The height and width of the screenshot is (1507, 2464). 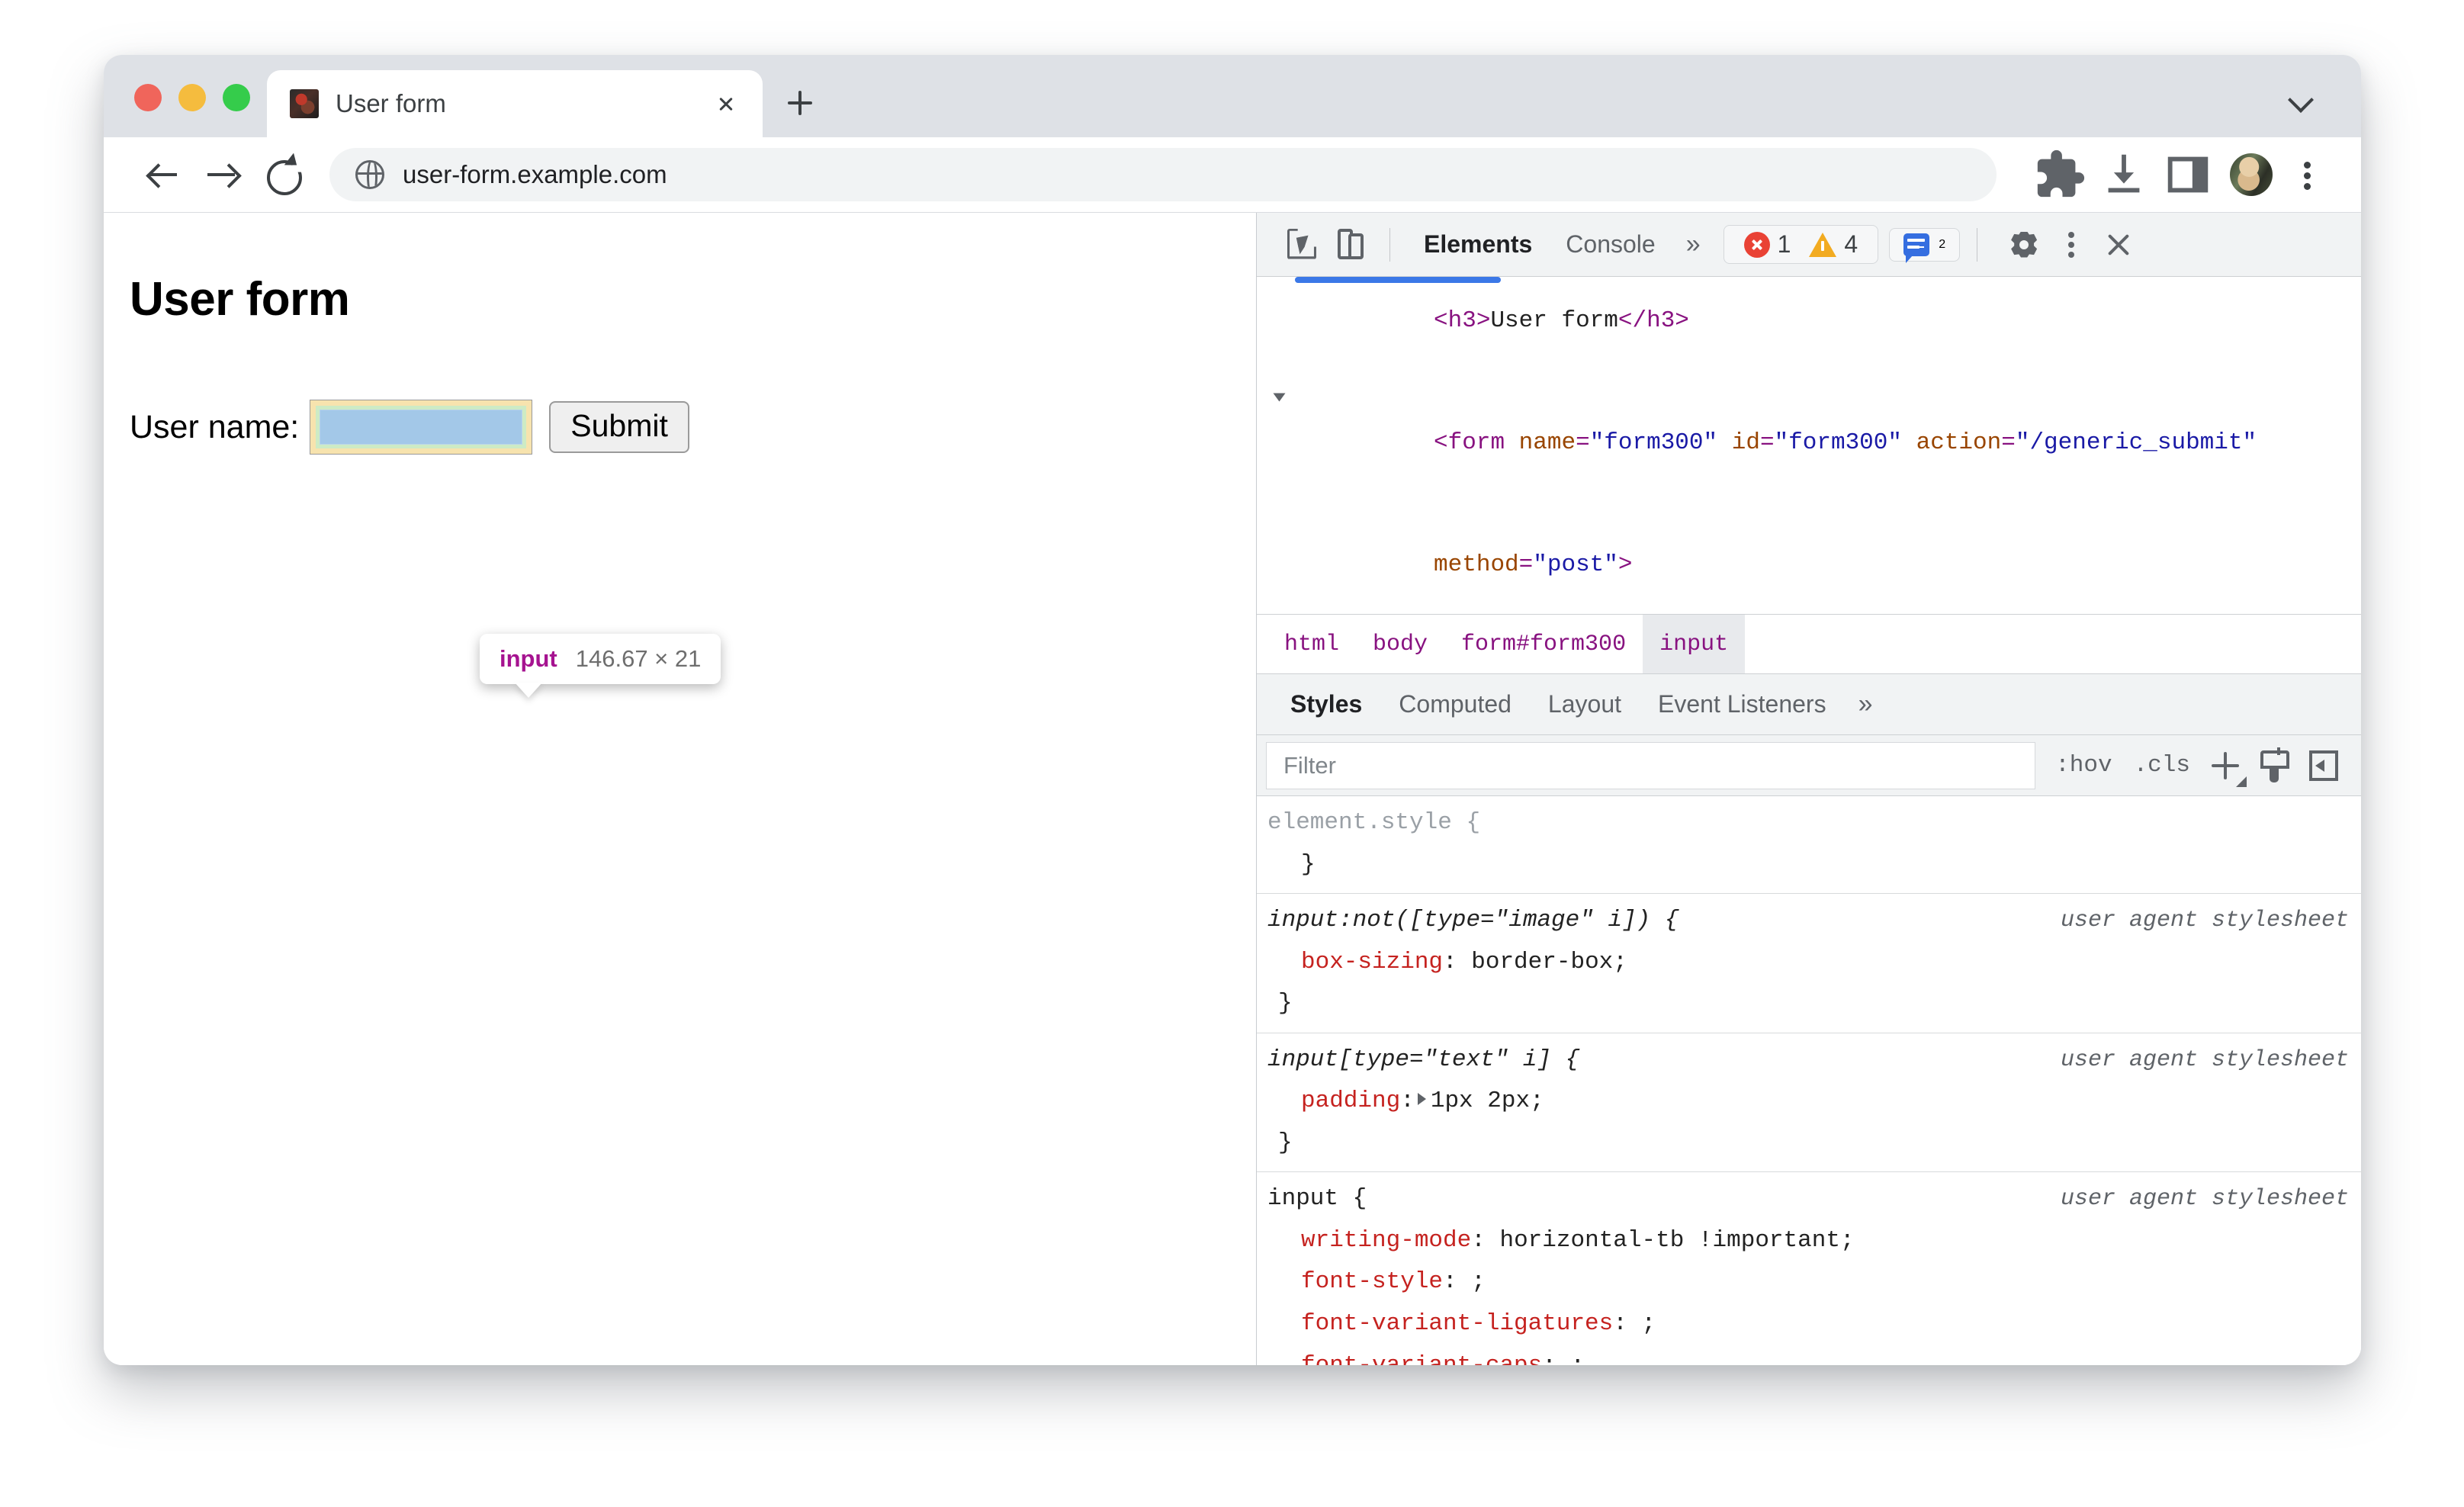 What do you see at coordinates (1768, 244) in the screenshot?
I see `error-counter: 1` at bounding box center [1768, 244].